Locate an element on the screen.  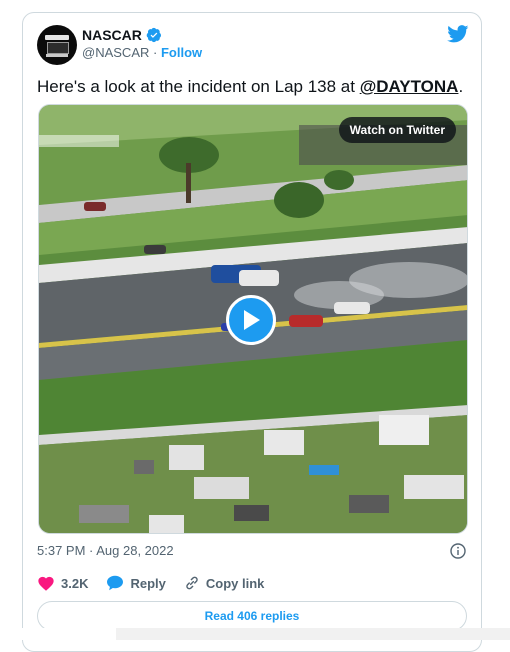
twitter-bird-icon is located at coordinates (458, 34).